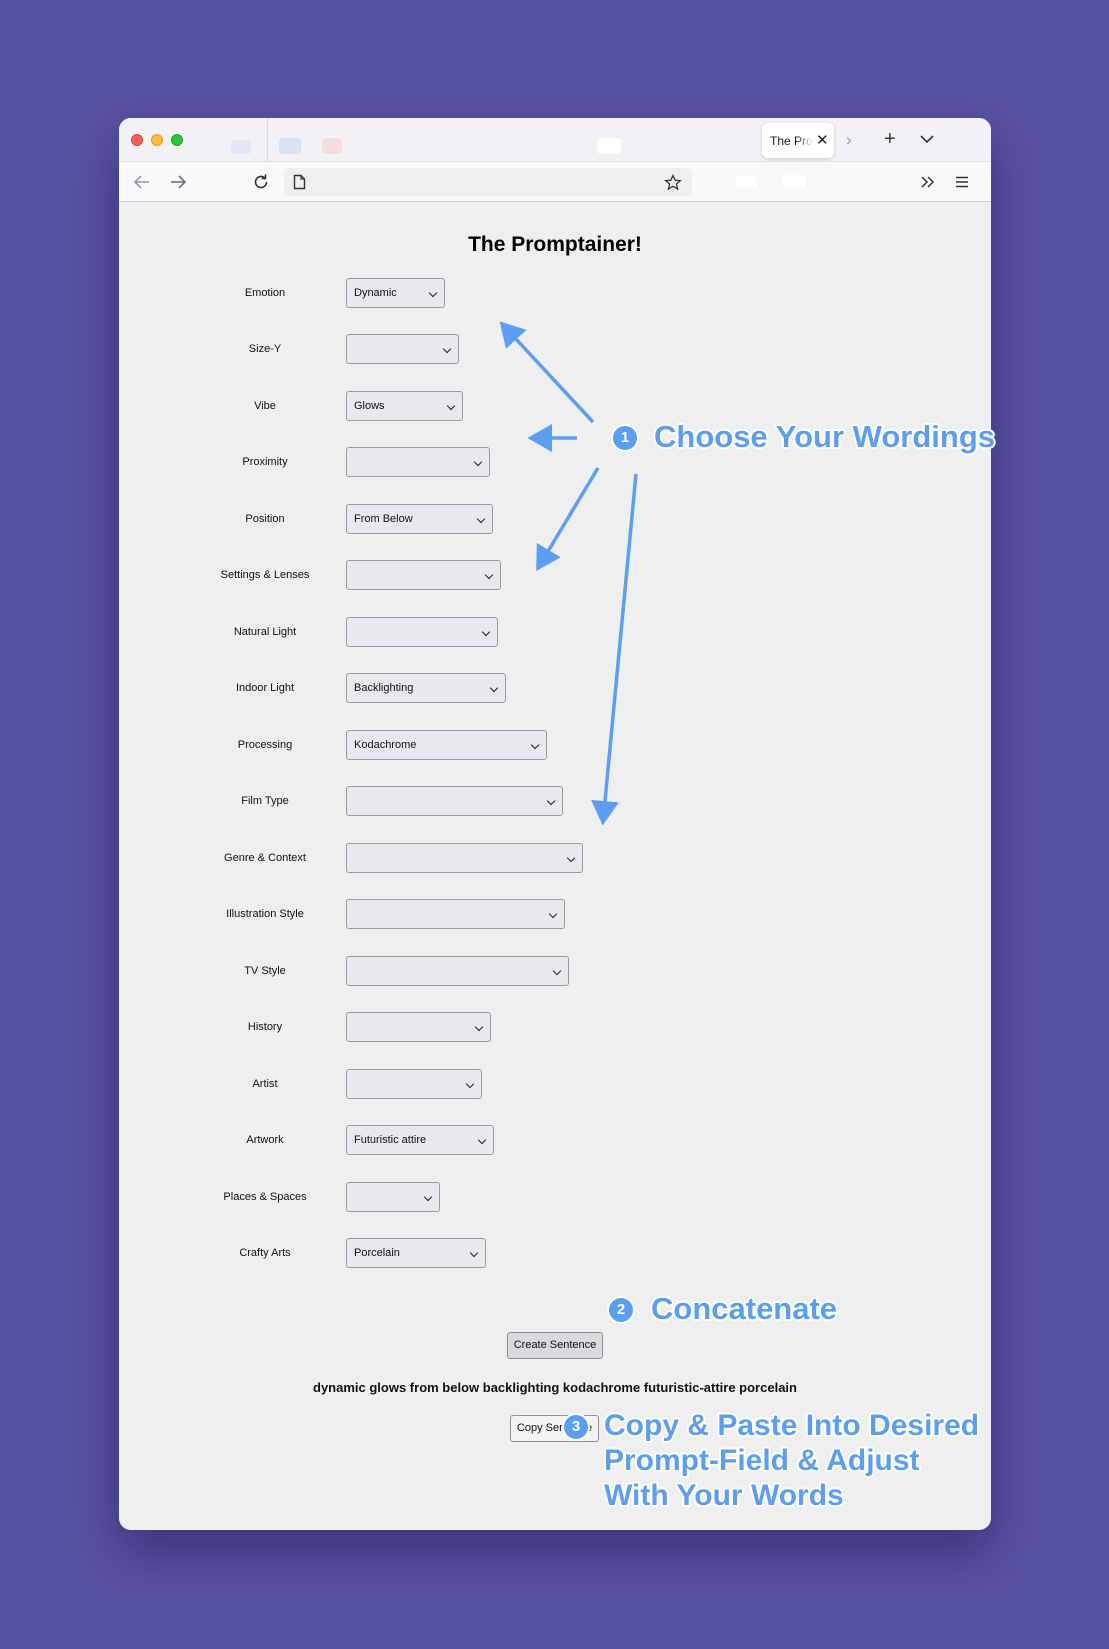  What do you see at coordinates (375, 293) in the screenshot?
I see `select-value: Dynamic` at bounding box center [375, 293].